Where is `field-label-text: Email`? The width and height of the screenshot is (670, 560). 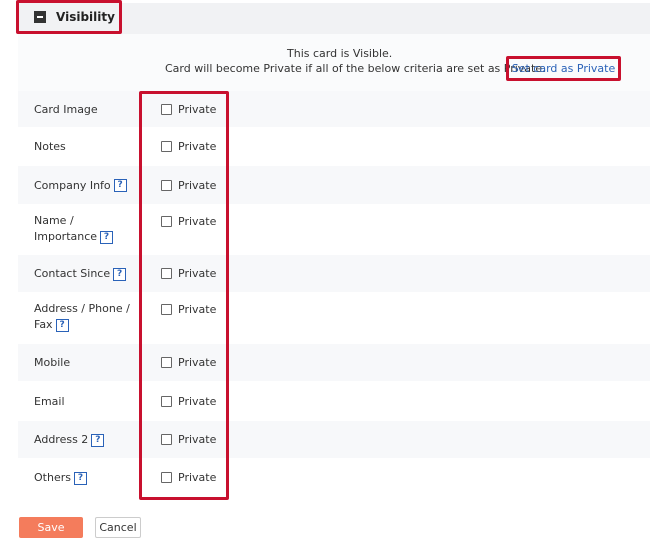
field-label-text: Email is located at coordinates (49, 401).